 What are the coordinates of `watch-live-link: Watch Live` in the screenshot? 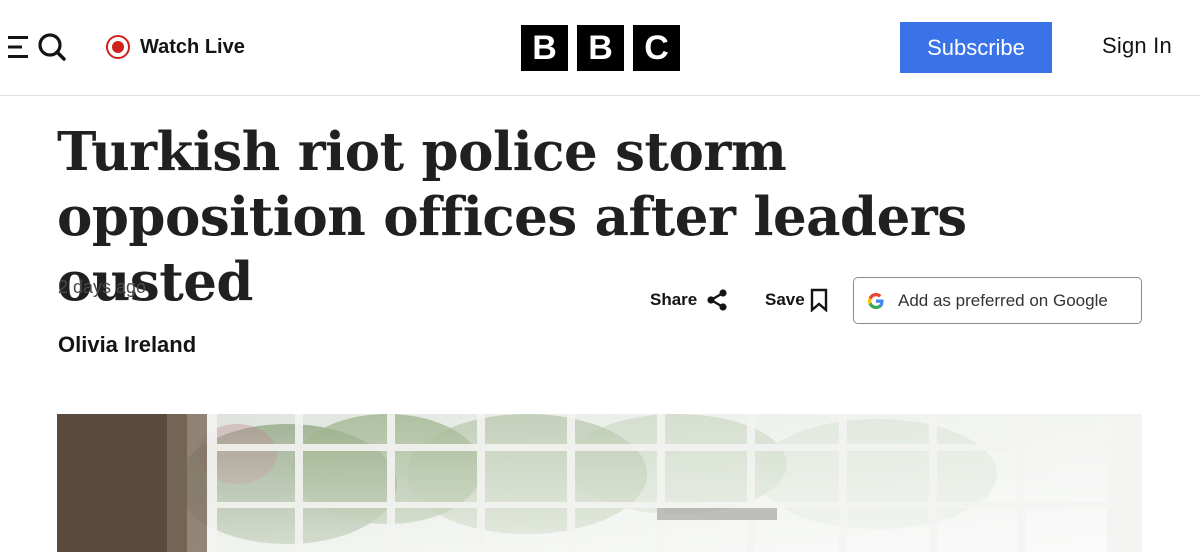 It's located at (175, 47).